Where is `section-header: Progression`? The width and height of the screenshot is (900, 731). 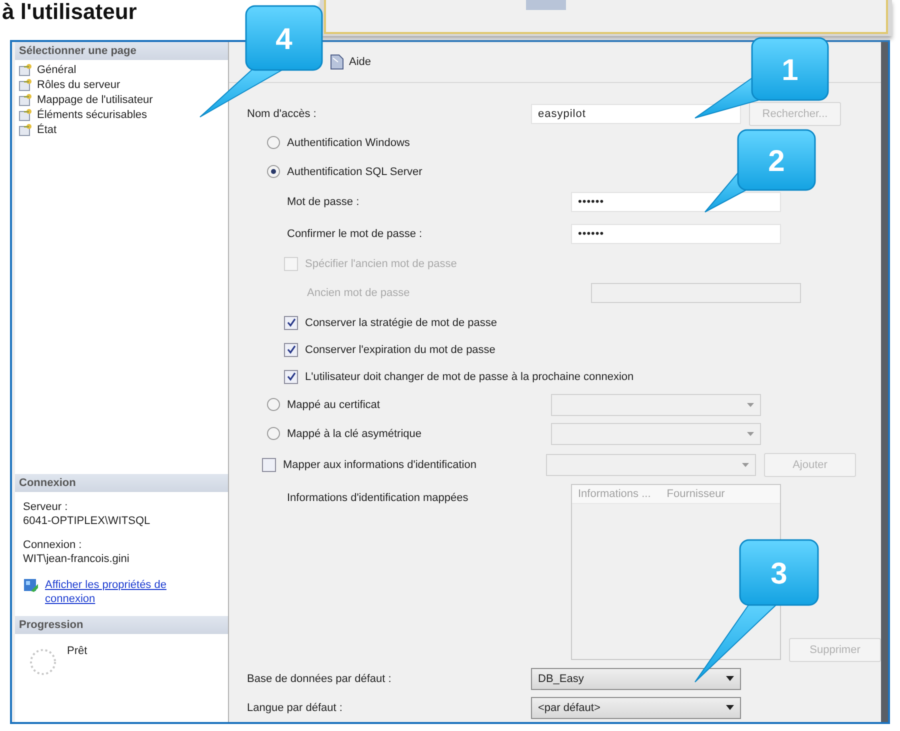 section-header: Progression is located at coordinates (121, 625).